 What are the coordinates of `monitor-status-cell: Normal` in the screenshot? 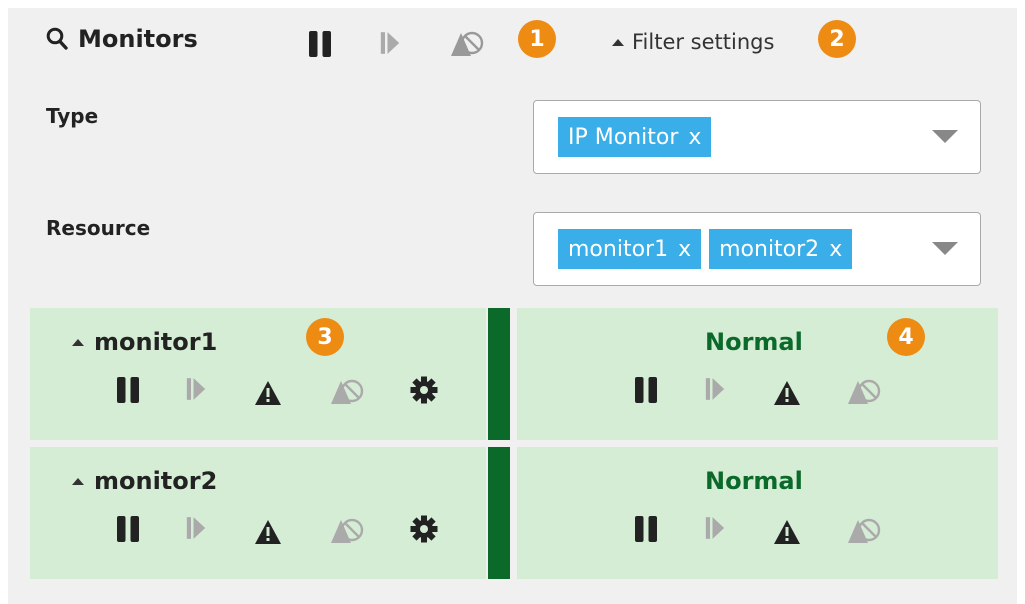 It's located at (757, 513).